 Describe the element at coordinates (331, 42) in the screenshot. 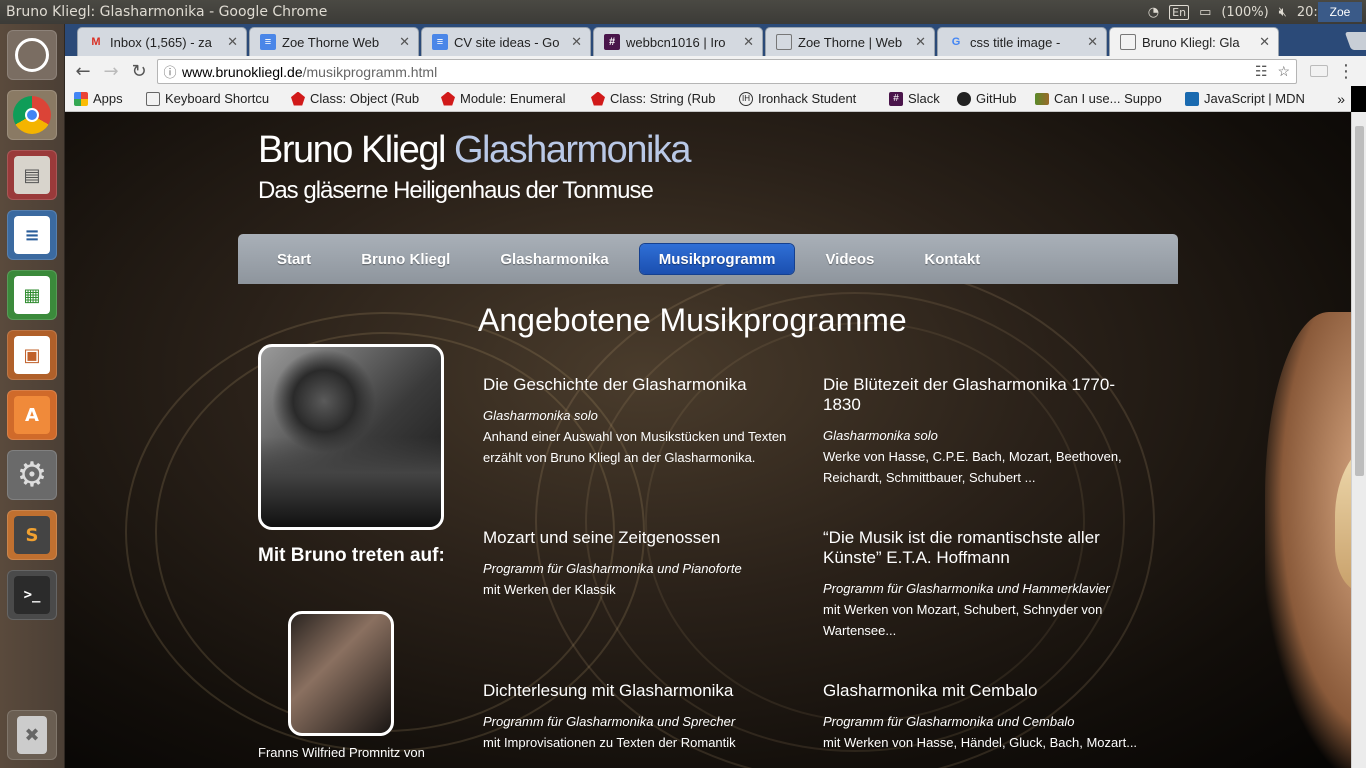

I see `tab-label: Zoe Thorne Web` at that location.